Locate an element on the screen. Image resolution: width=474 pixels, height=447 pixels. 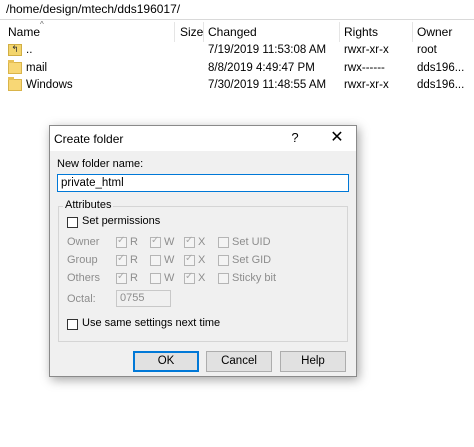
octal-label: Octal: is located at coordinates (81, 299).